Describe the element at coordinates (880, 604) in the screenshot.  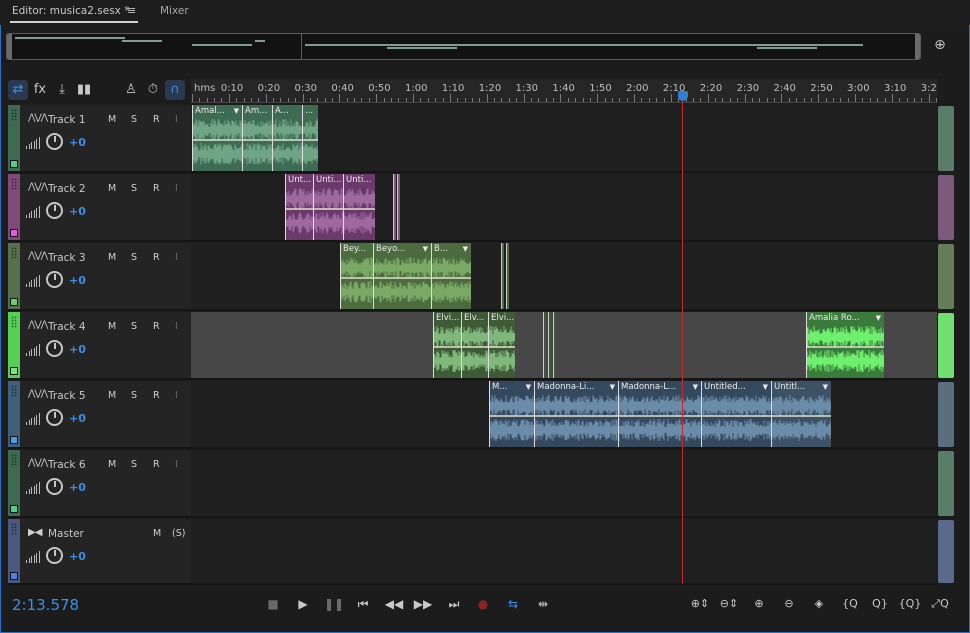
I see `zoom-in-right-icon: Q}` at that location.